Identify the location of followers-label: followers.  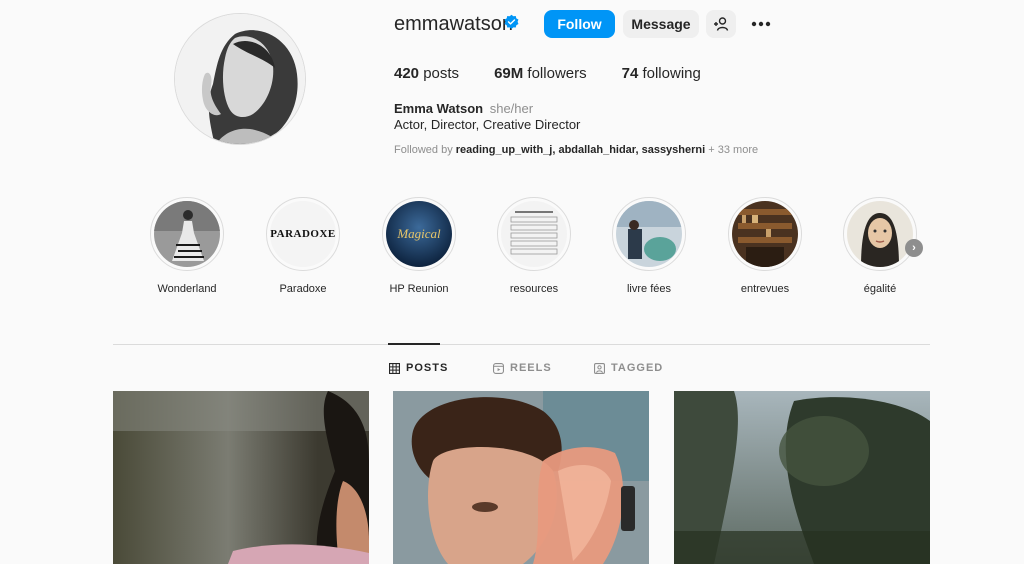
(557, 73).